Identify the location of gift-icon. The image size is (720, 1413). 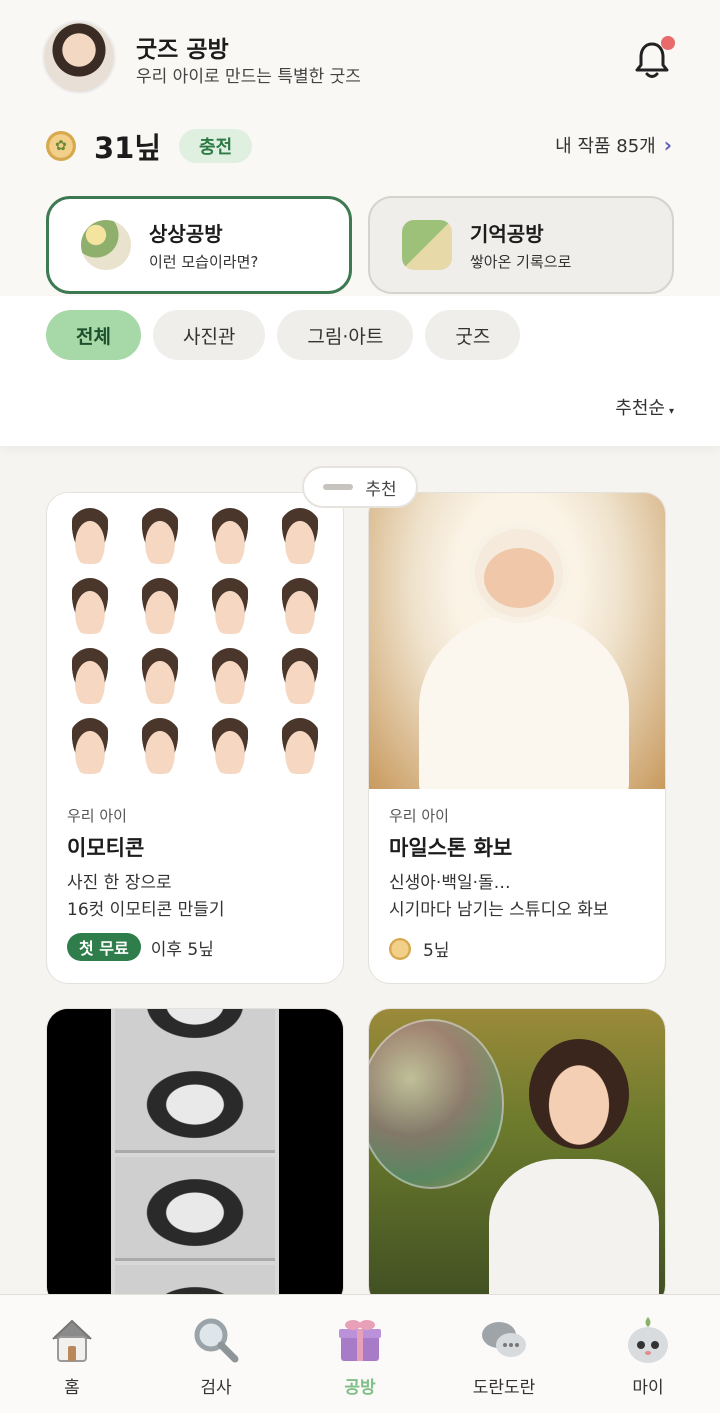
(360, 1340).